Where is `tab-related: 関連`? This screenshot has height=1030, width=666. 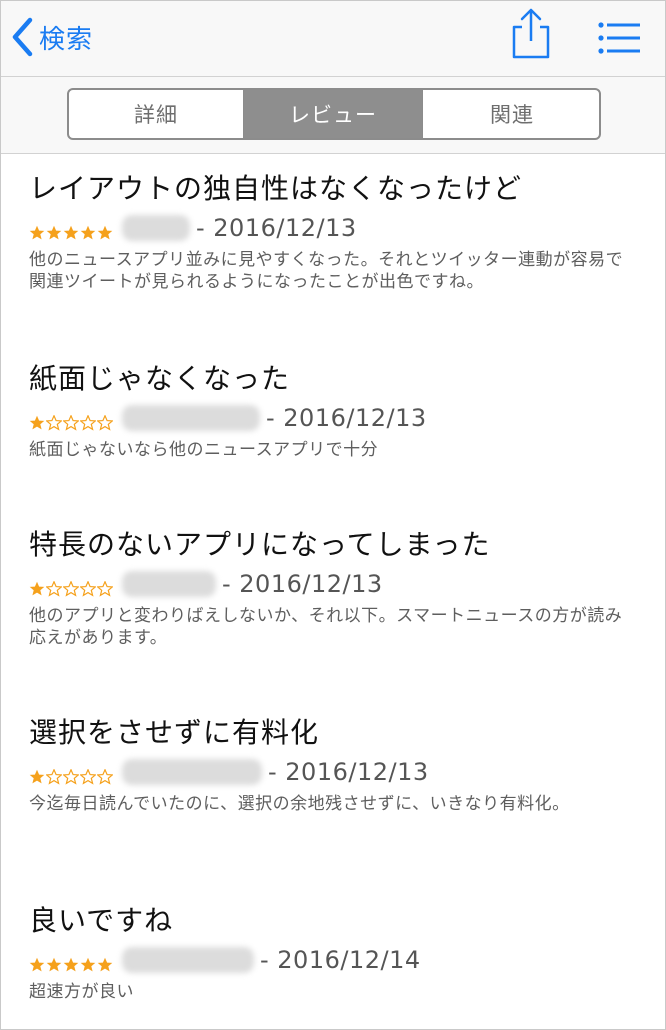
tab-related: 関連 is located at coordinates (510, 114).